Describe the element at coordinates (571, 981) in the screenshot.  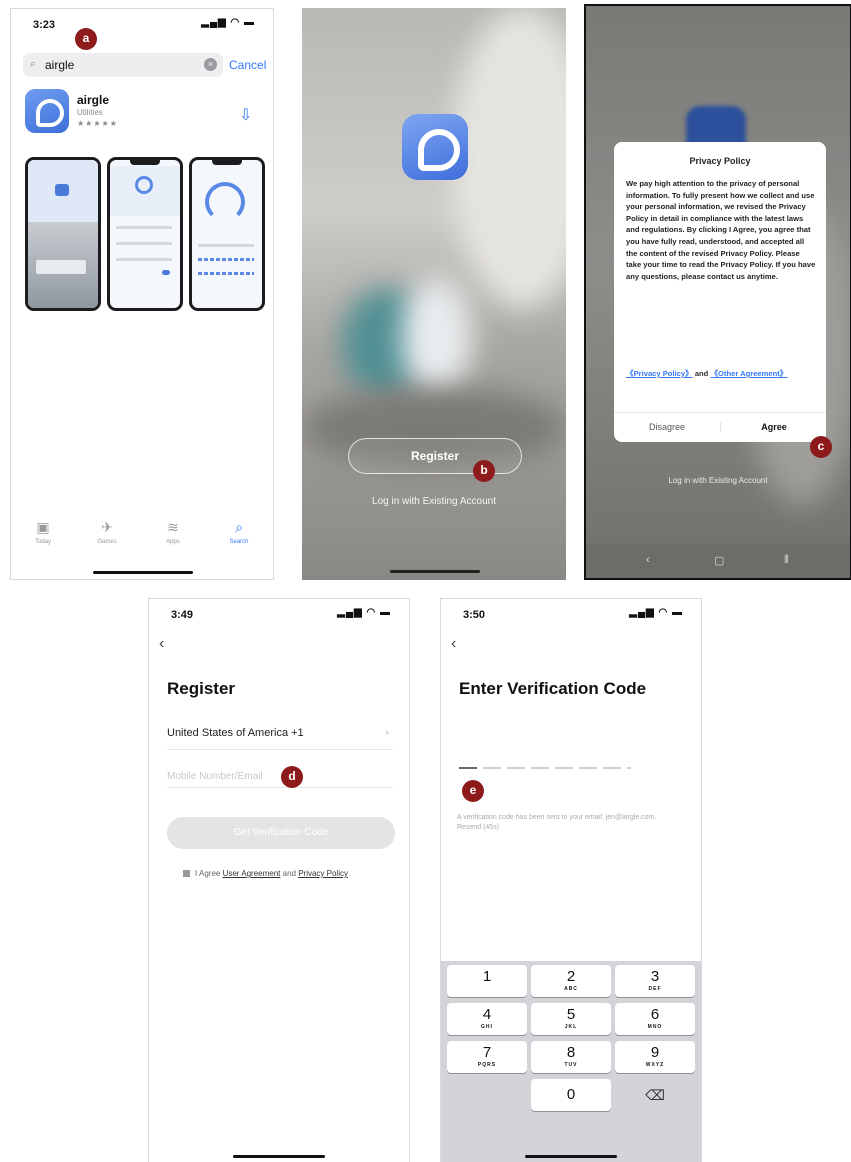
I see `key-2: 2 ABC` at that location.